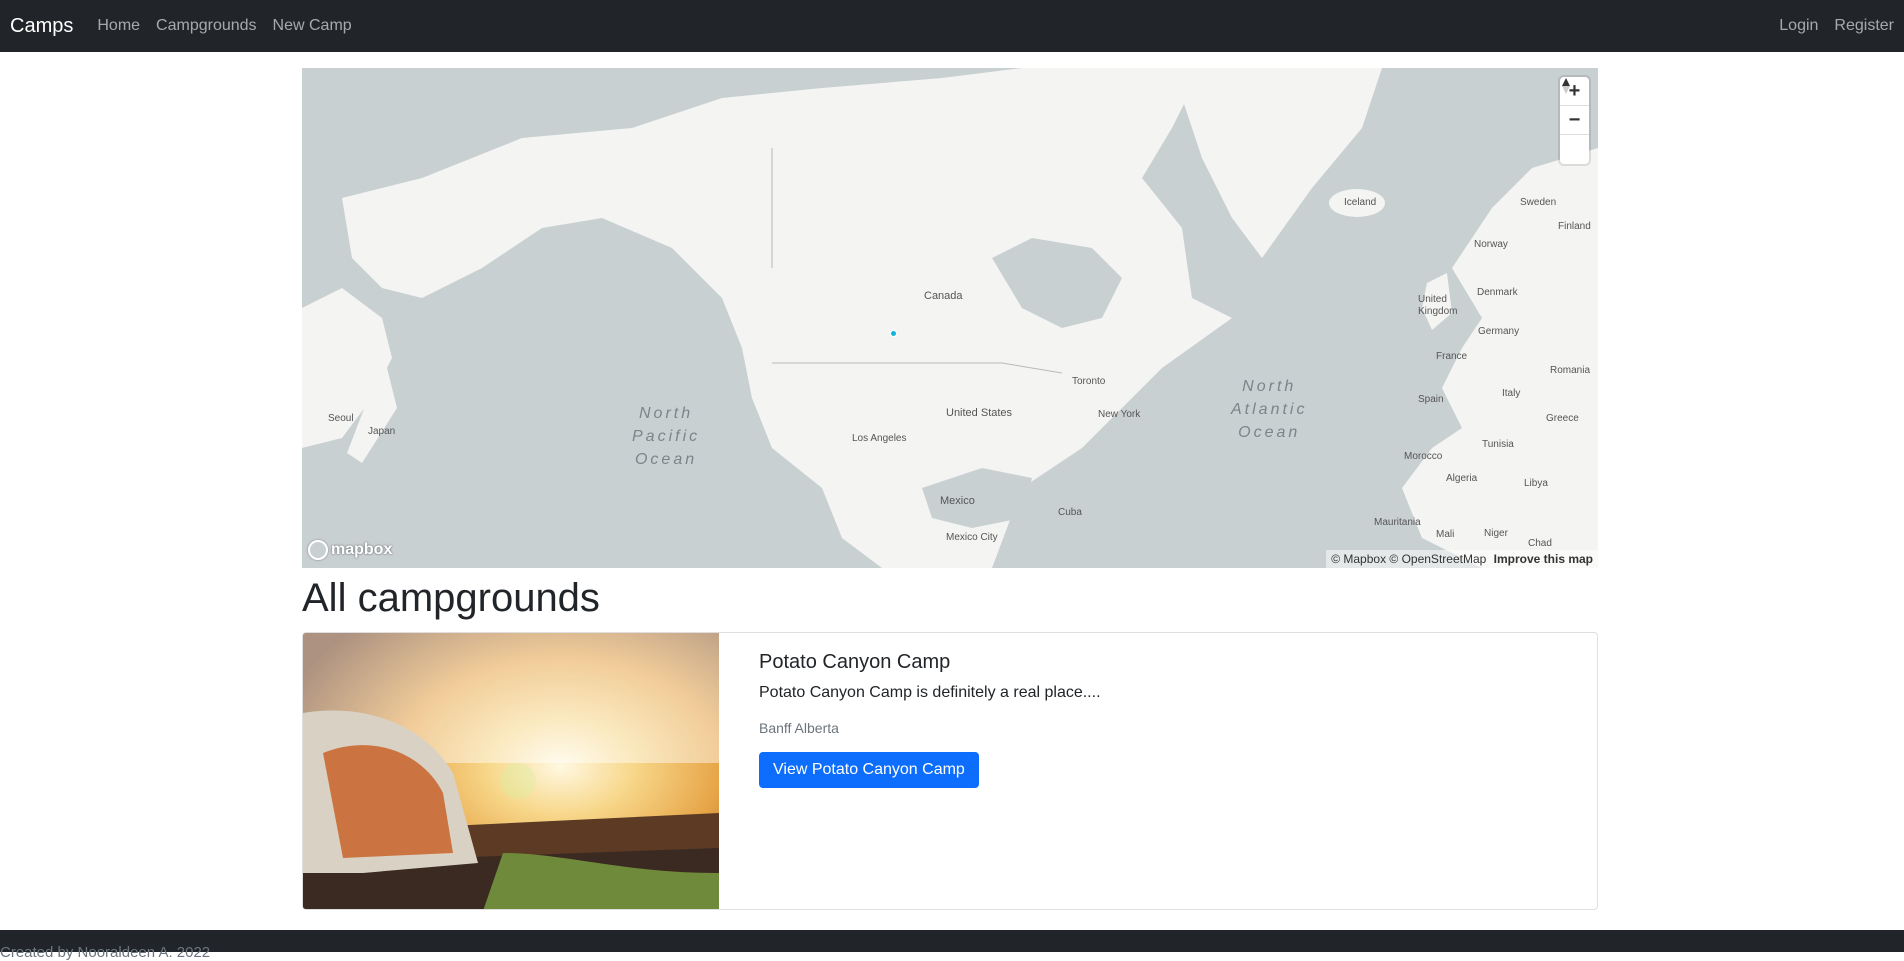  Describe the element at coordinates (1574, 226) in the screenshot. I see `map-label-finland: Finland` at that location.